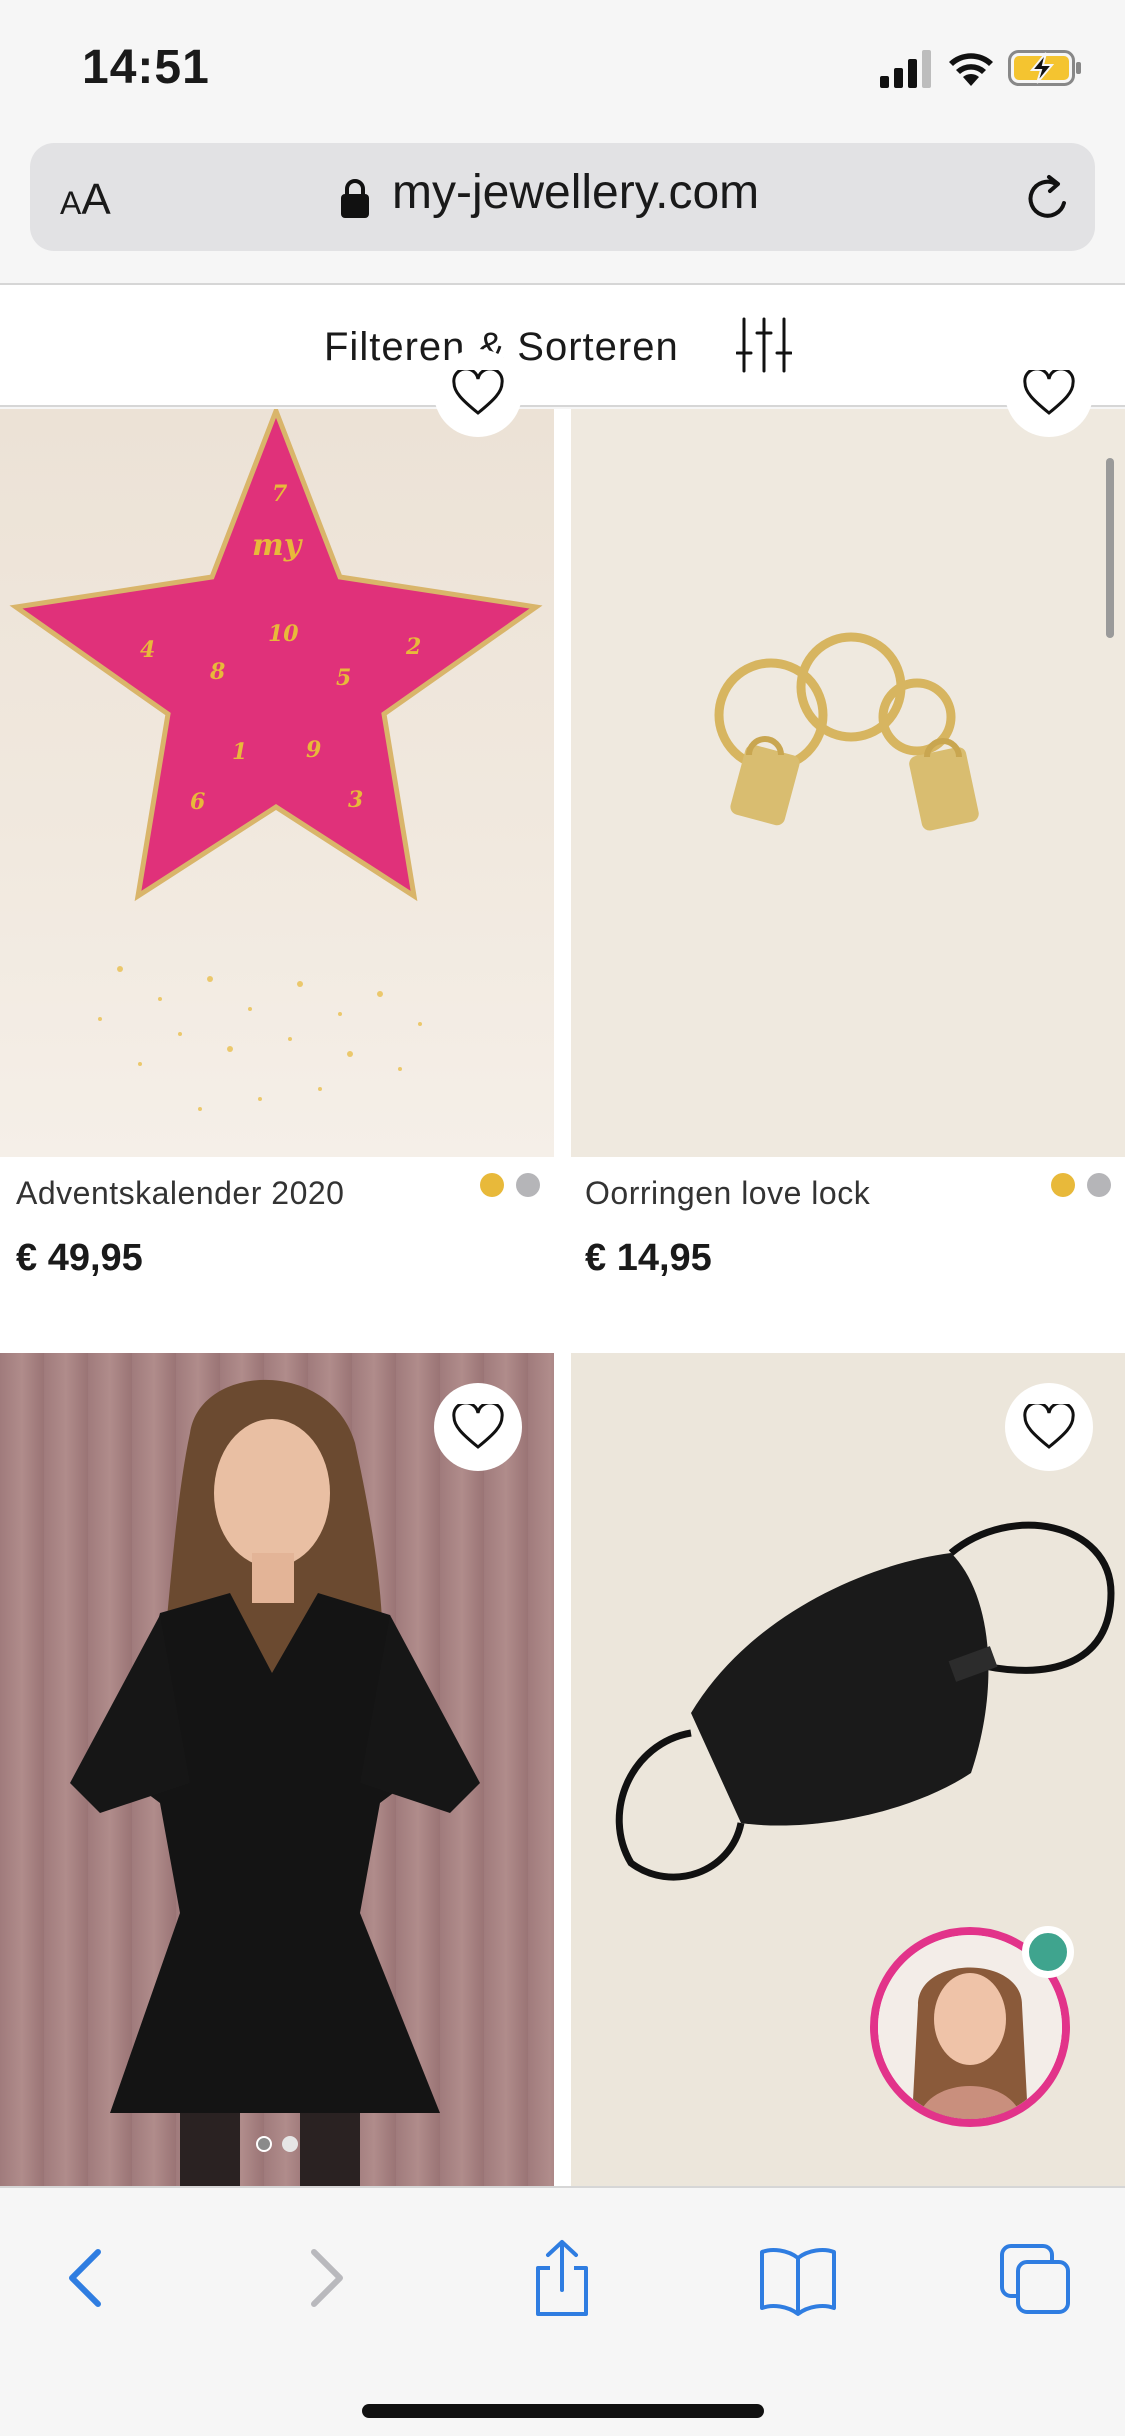 Image resolution: width=1125 pixels, height=2436 pixels. What do you see at coordinates (905, 69) in the screenshot?
I see `cellular-signal-icon` at bounding box center [905, 69].